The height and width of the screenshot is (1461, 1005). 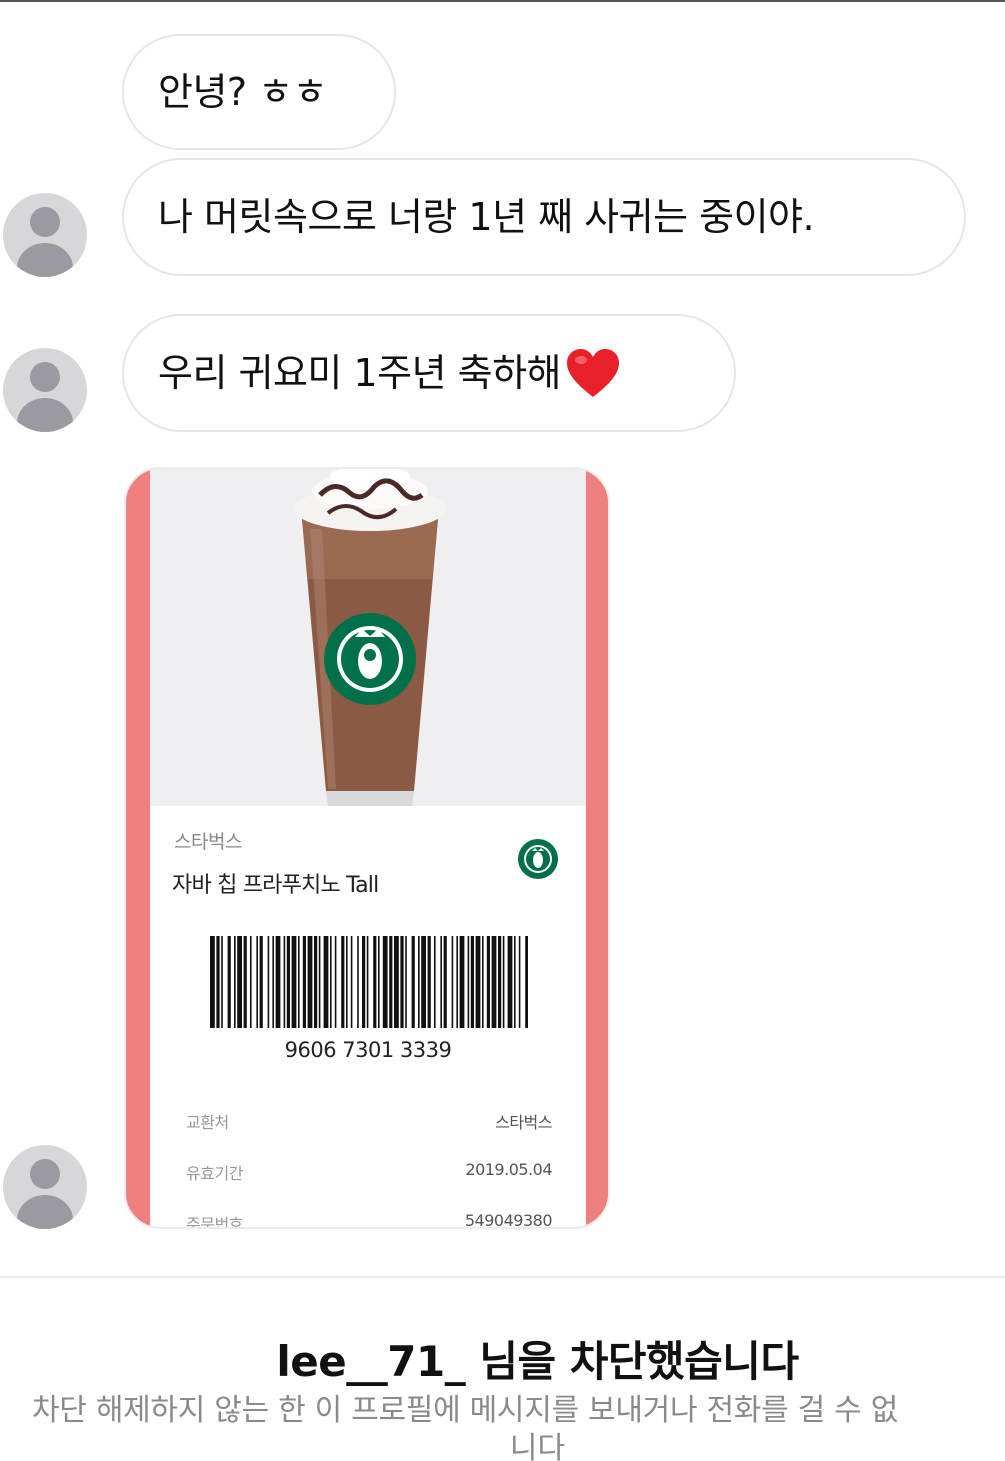 I want to click on barcode-number: 9606 7301 3339, so click(x=368, y=1050).